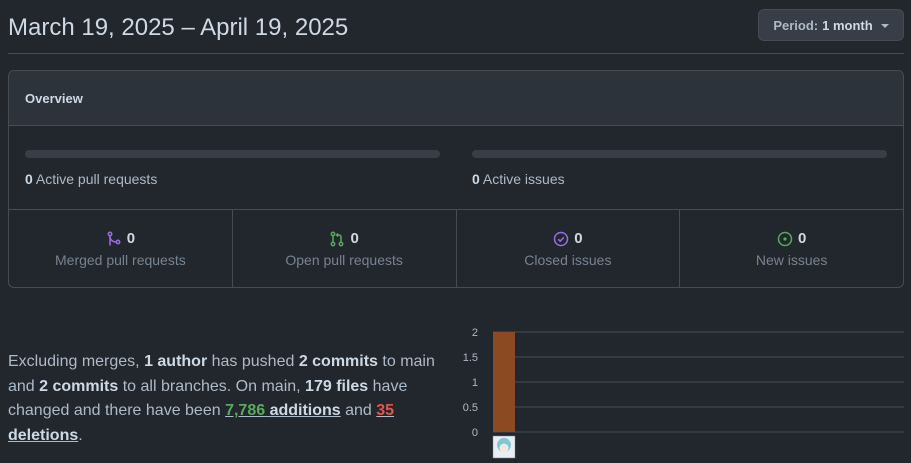 This screenshot has width=911, height=463. Describe the element at coordinates (344, 260) in the screenshot. I see `open-pull-requests-label: Open pull requests` at that location.